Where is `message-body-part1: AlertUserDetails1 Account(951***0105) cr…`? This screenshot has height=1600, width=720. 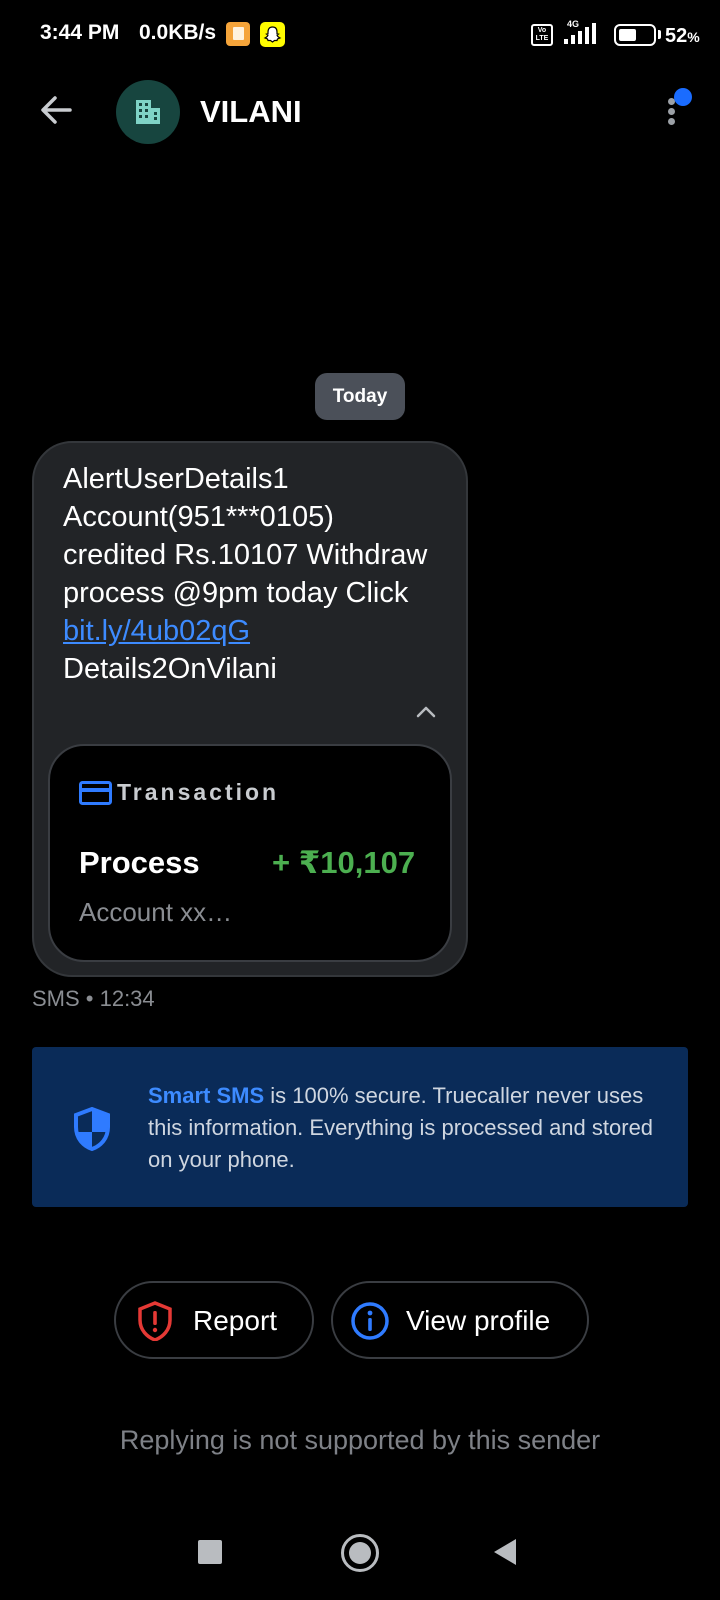 message-body-part1: AlertUserDetails1 Account(951***0105) cr… is located at coordinates (245, 536).